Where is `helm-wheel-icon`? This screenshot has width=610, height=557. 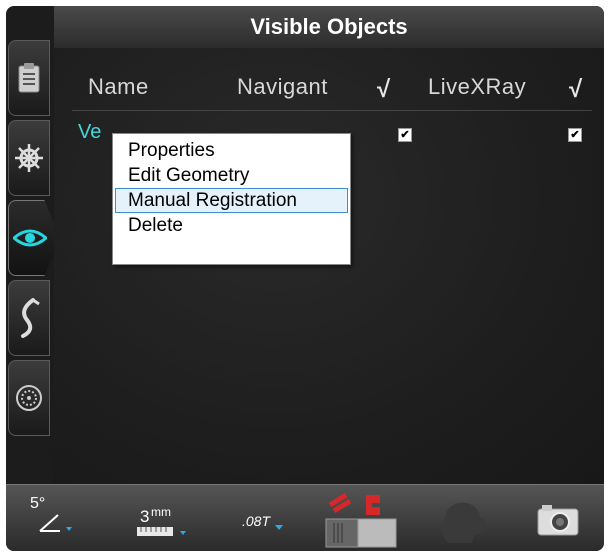
helm-wheel-icon is located at coordinates (29, 158).